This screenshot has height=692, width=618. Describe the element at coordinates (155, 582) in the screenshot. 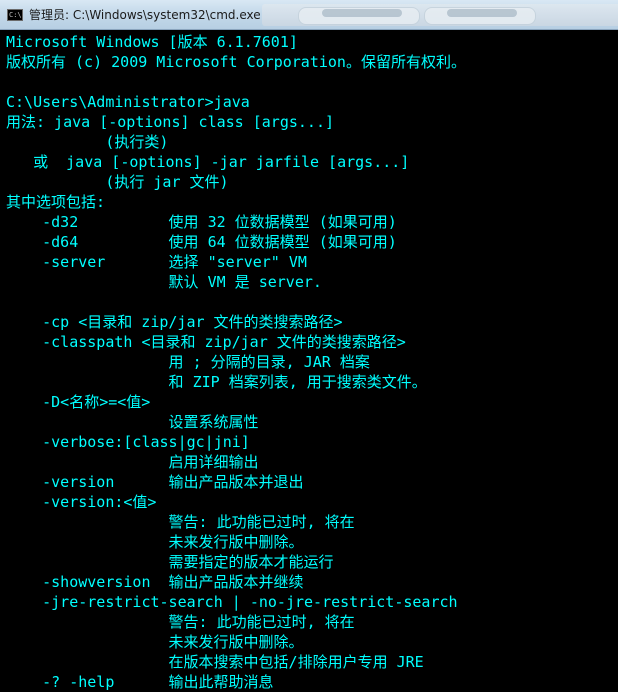

I see `console-line: -showversion 输出产品版本并继续` at that location.